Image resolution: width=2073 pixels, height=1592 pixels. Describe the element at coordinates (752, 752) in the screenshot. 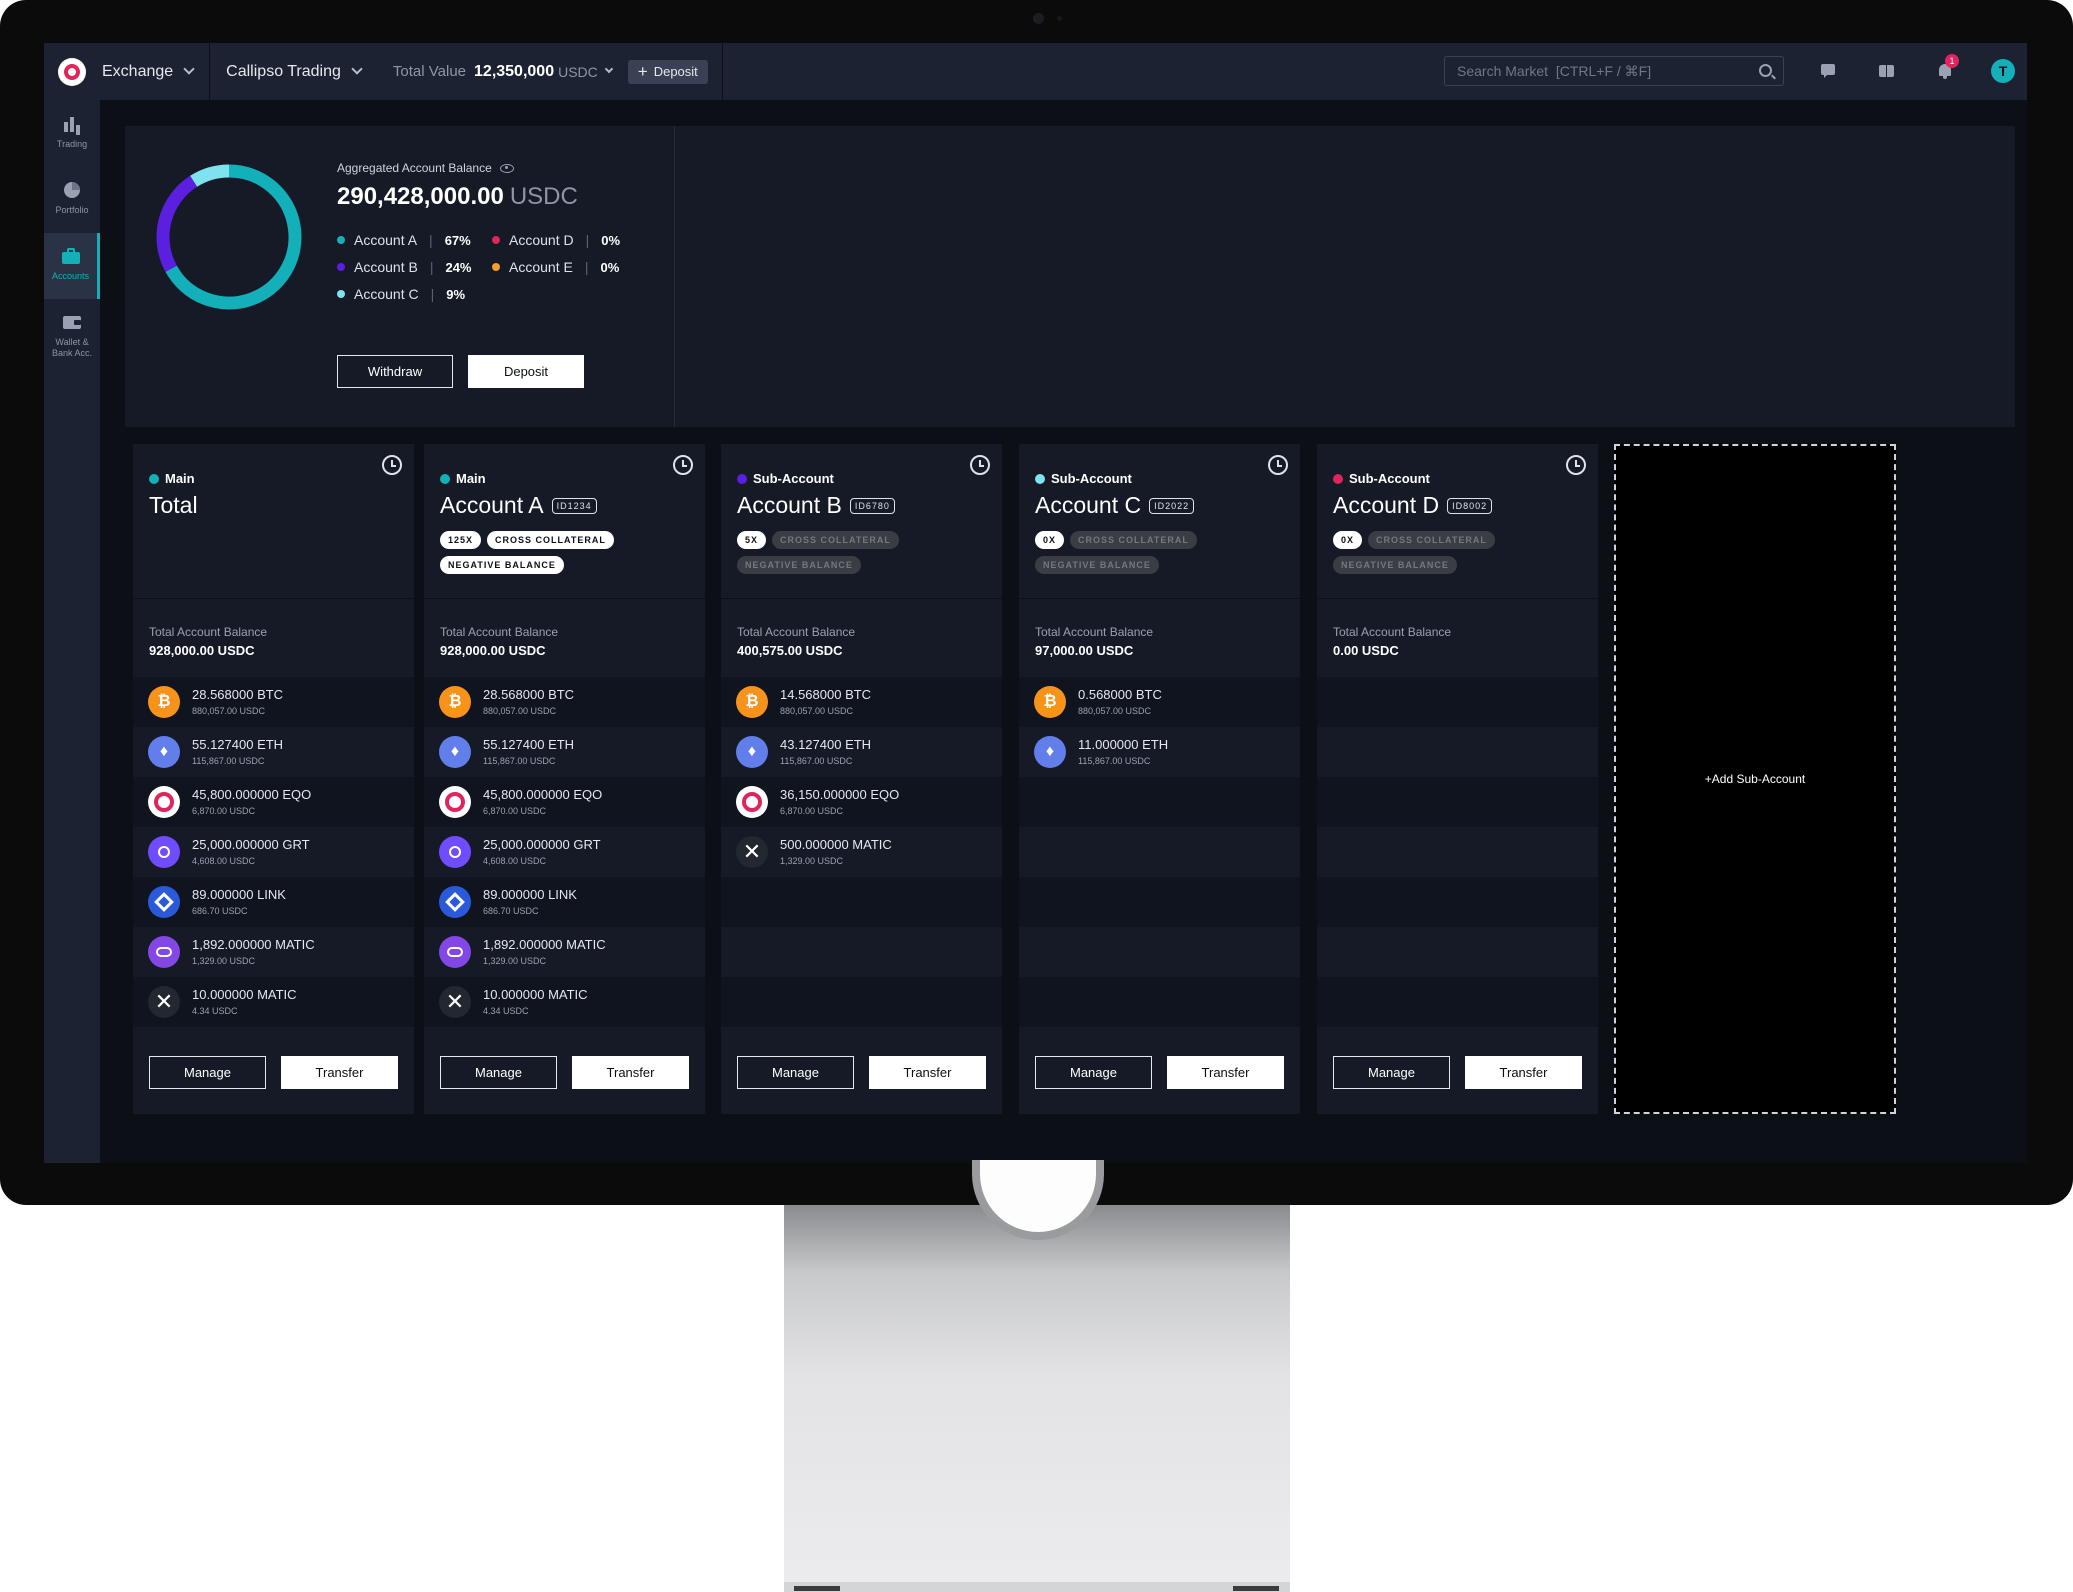

I see `eth-coin-icon: ♦` at that location.